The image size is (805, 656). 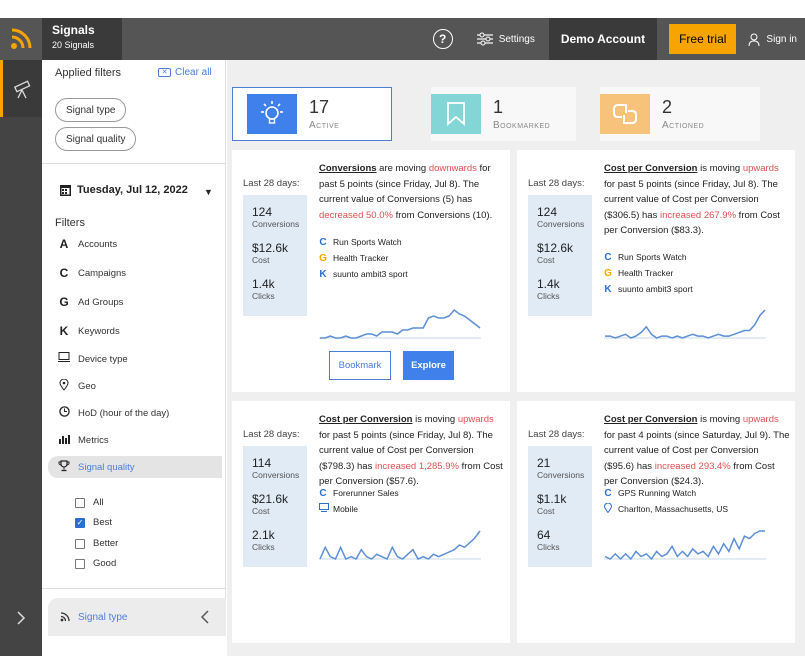 I want to click on divider, so click(x=134, y=588).